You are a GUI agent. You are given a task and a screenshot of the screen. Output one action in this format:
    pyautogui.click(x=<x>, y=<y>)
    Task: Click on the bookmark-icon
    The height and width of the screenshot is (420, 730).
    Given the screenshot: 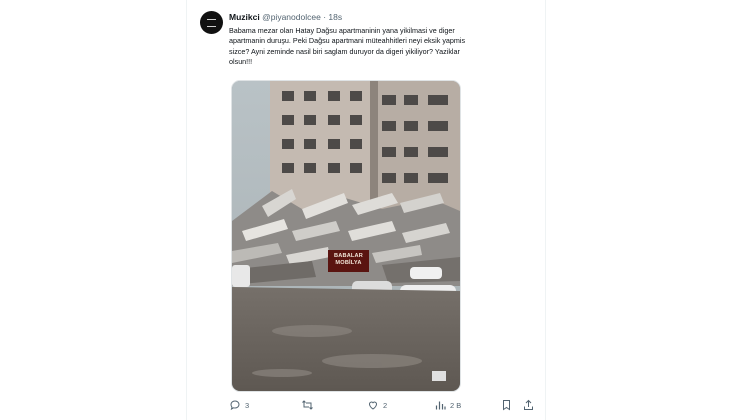 What is the action you would take?
    pyautogui.click(x=506, y=405)
    